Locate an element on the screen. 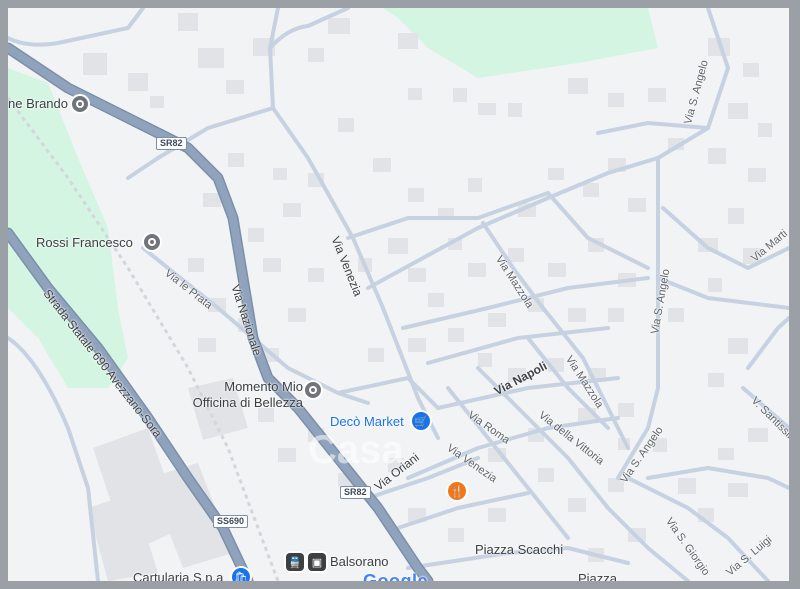  train-station-icon: 🚆 is located at coordinates (295, 562).